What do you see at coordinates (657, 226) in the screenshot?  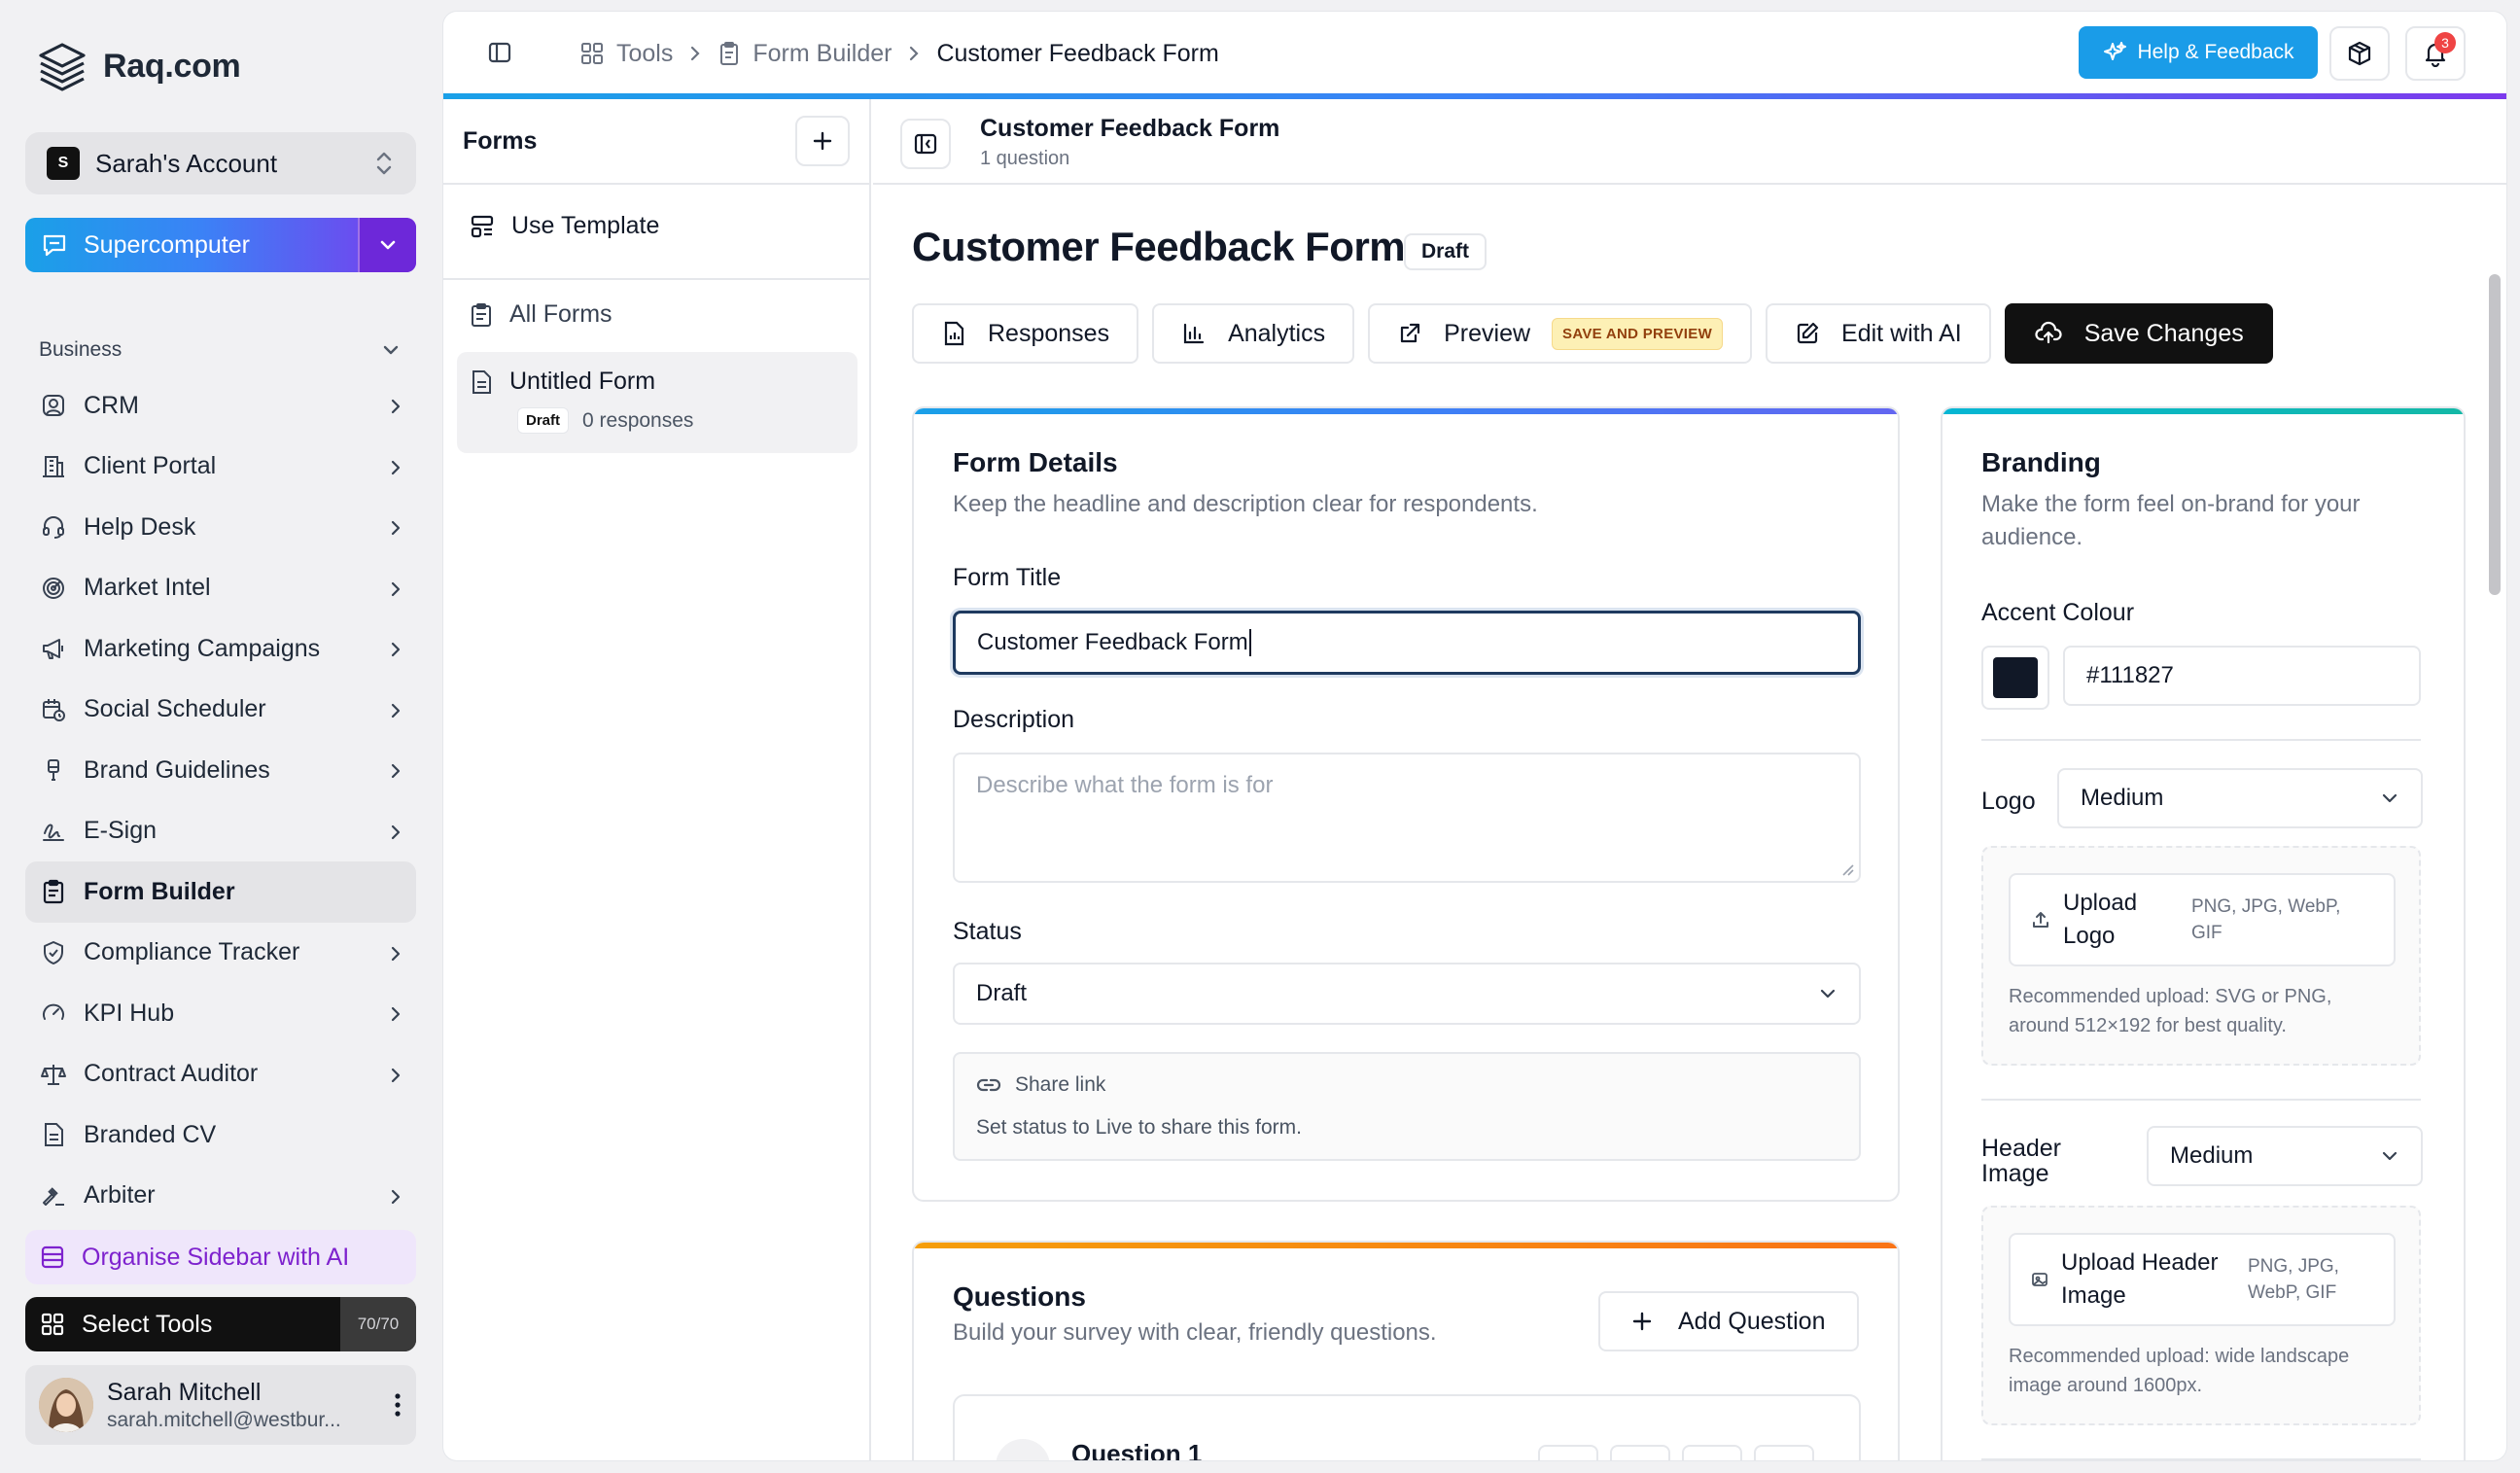 I see `use-template-button: Use Template` at bounding box center [657, 226].